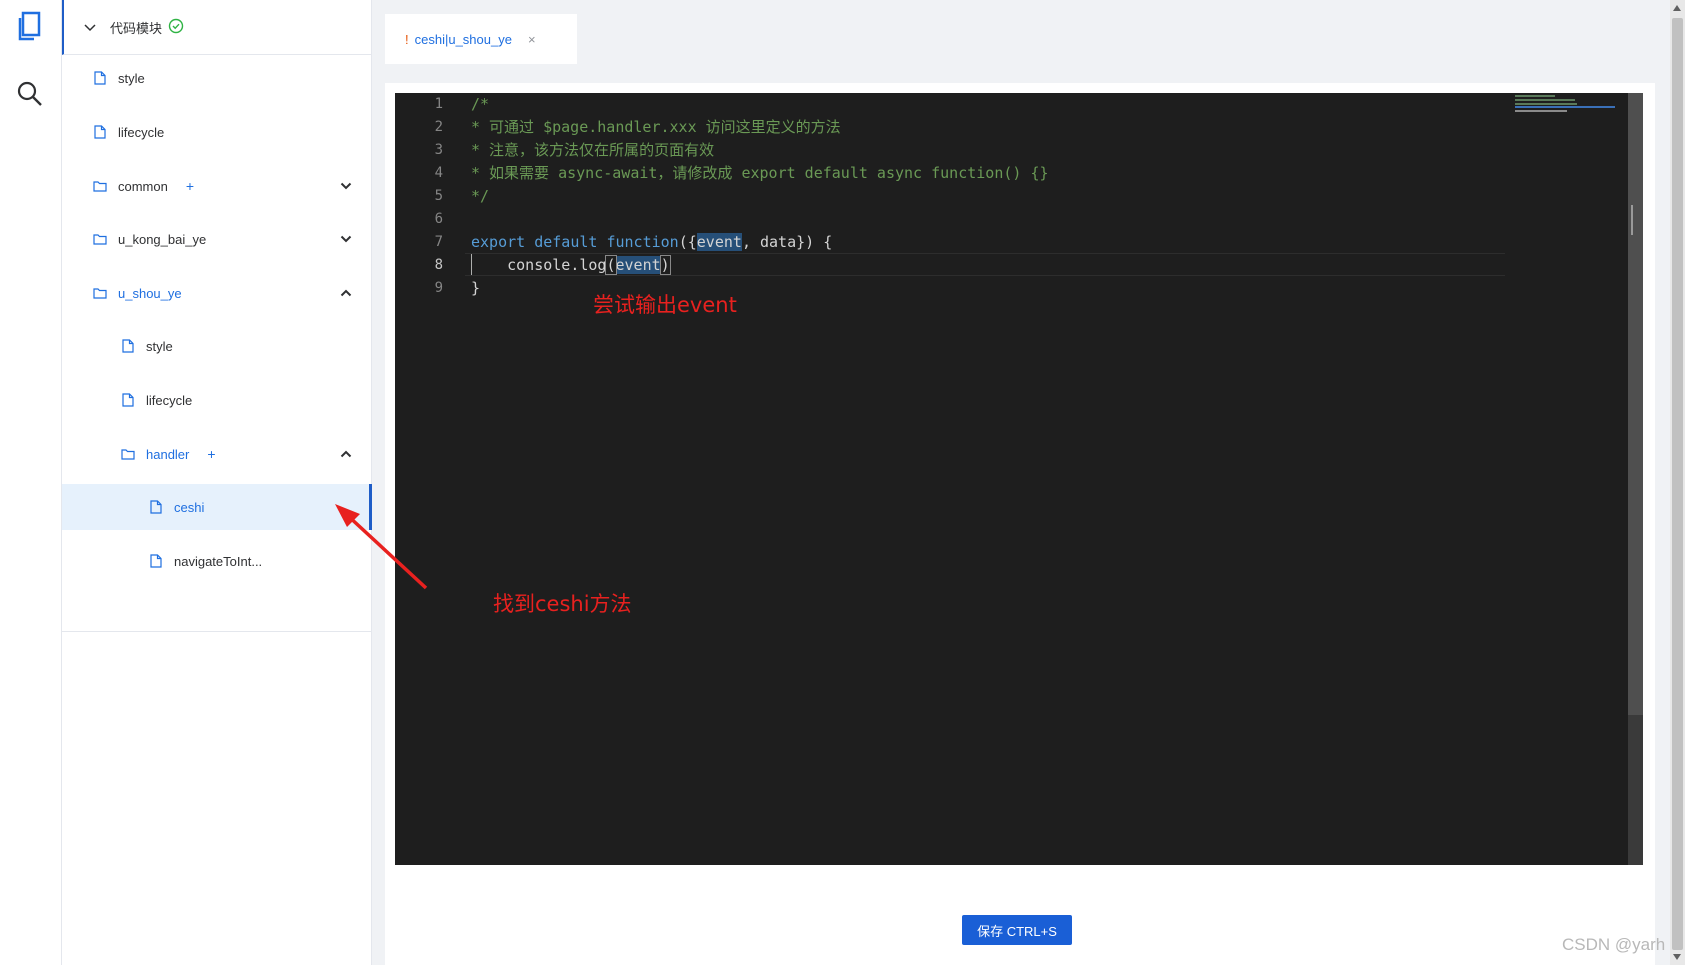  Describe the element at coordinates (1677, 957) in the screenshot. I see `scroll-down-arrow-icon` at that location.